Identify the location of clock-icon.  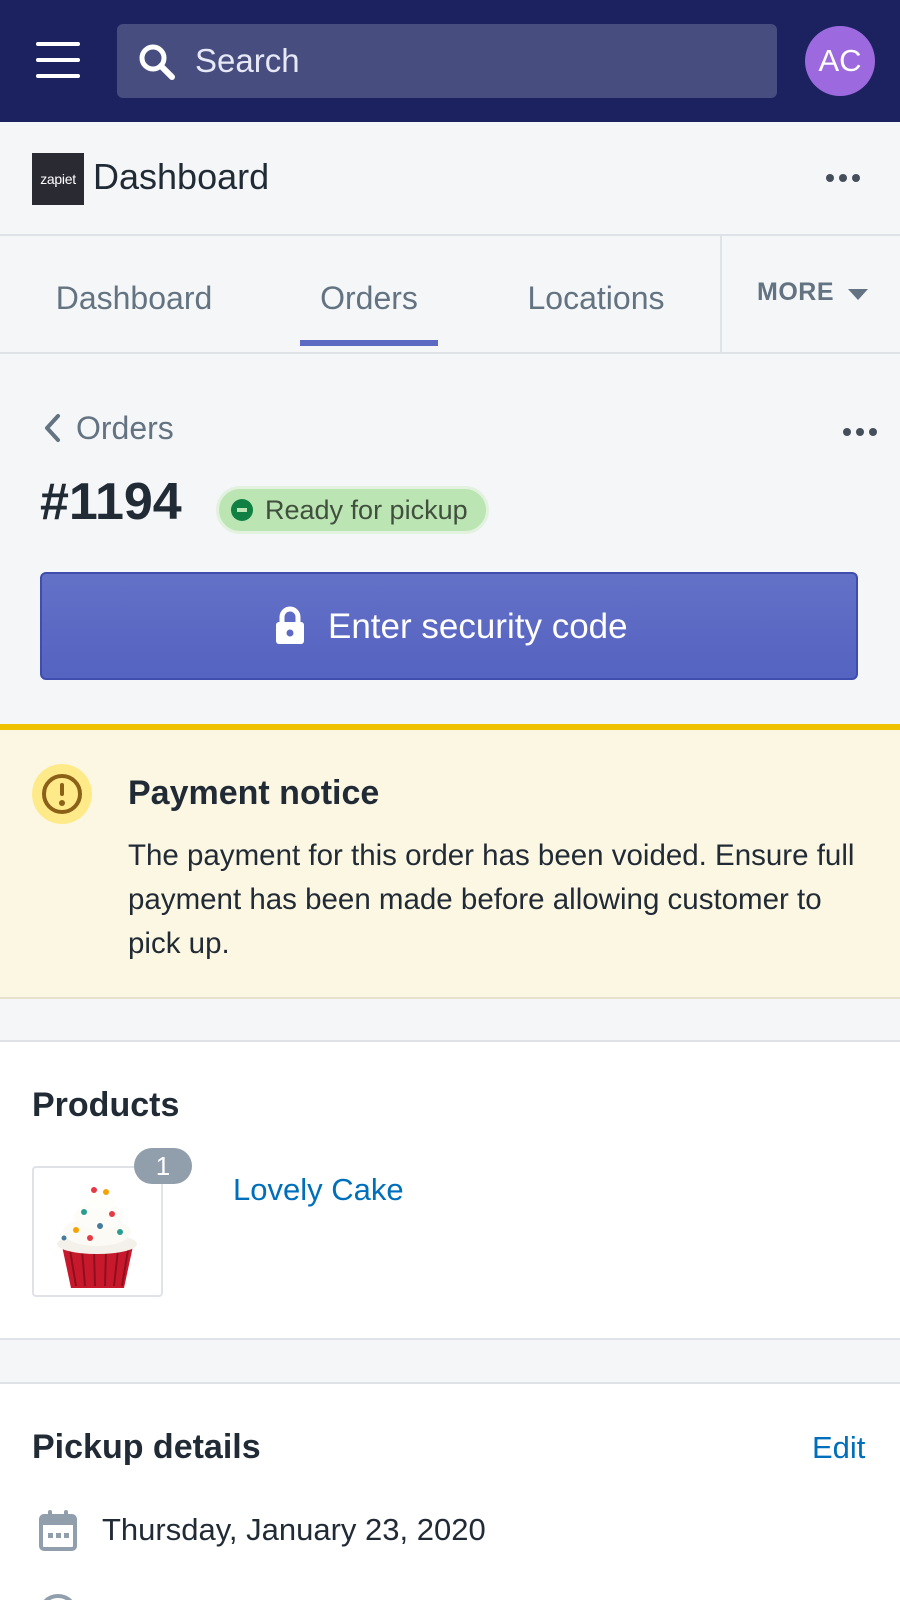
(58, 1597).